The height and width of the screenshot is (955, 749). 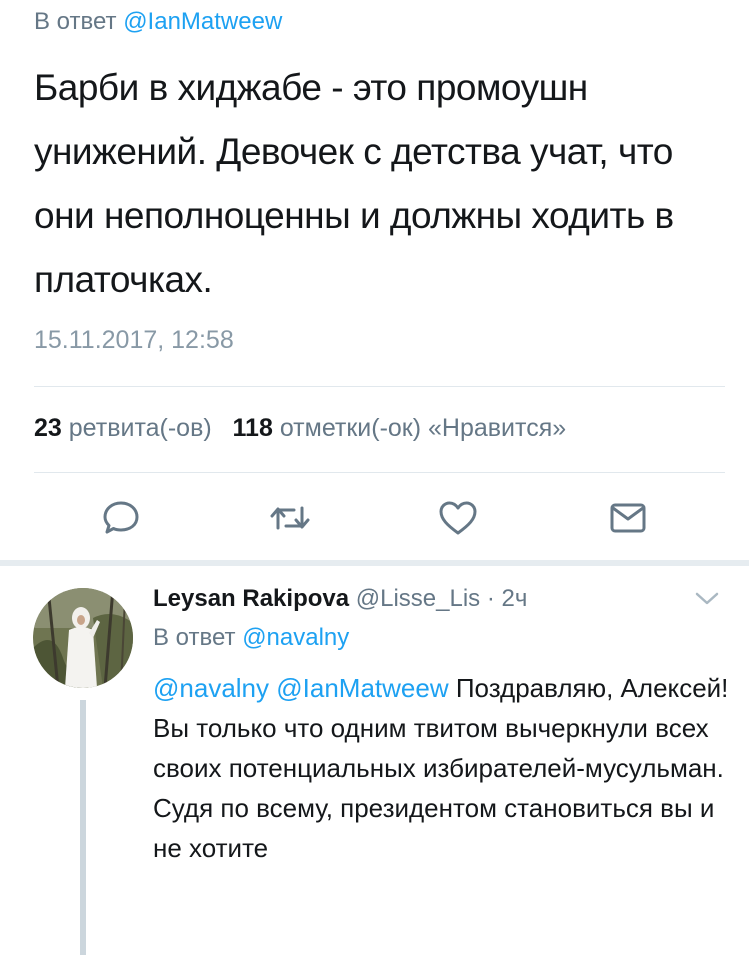 I want to click on like-stat: 118 отметки(-ок) «Нравится», so click(x=400, y=428).